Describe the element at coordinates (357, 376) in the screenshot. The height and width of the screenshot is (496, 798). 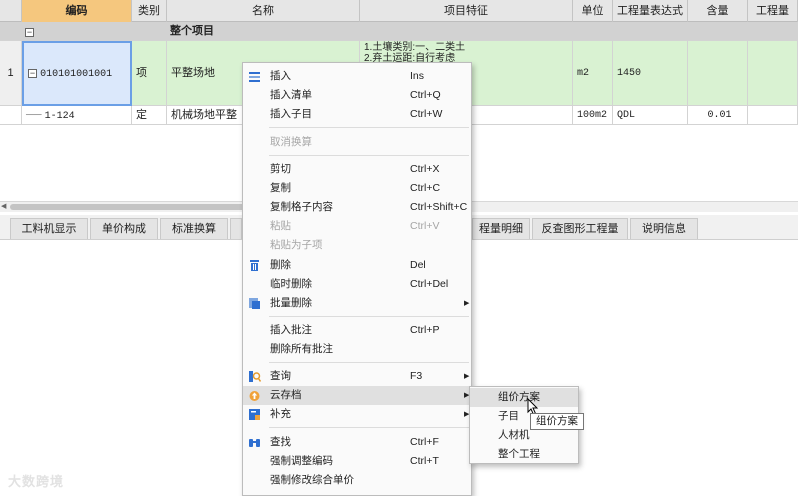
I see `menu-query: 查询 F3 ▶` at that location.